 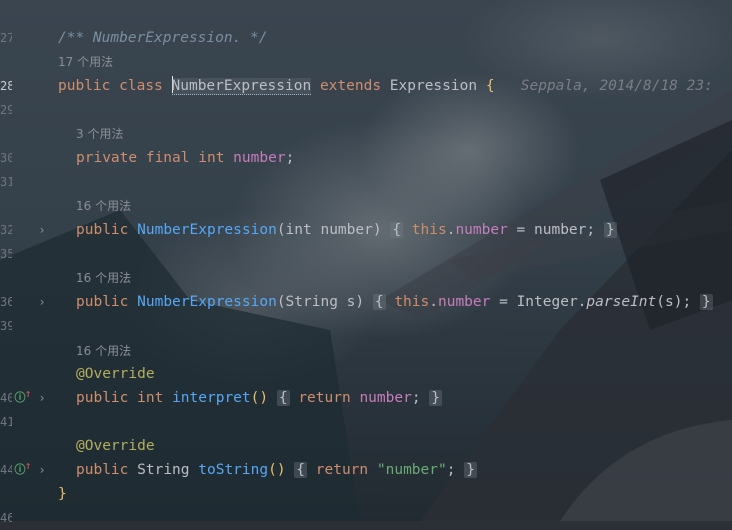 I want to click on usages-hint: 17 个用法, so click(x=85, y=62).